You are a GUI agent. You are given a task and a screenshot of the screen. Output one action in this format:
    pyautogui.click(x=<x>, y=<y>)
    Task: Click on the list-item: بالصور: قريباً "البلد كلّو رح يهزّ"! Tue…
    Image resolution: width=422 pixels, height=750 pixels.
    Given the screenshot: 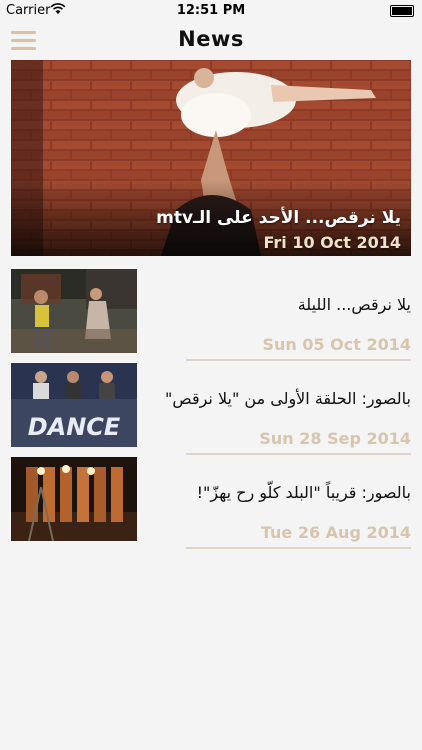 What is the action you would take?
    pyautogui.click(x=211, y=504)
    